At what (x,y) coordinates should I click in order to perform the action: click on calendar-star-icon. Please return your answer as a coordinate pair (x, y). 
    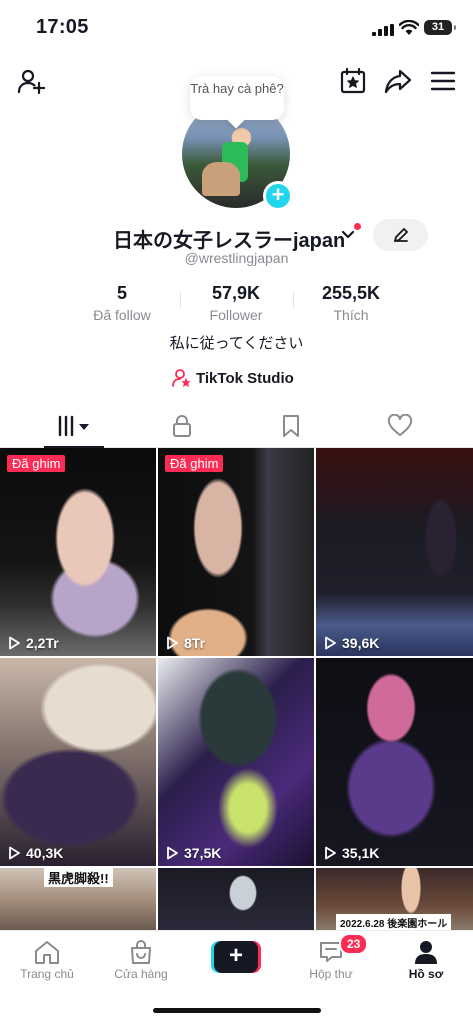
    Looking at the image, I should click on (353, 81).